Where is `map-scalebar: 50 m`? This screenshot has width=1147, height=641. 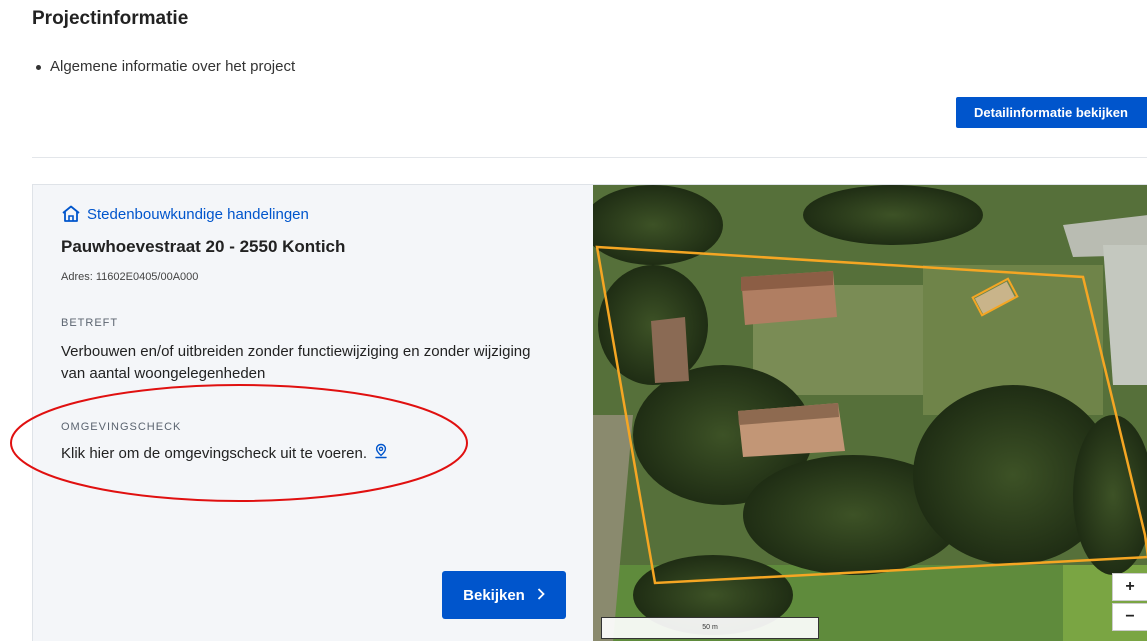
map-scalebar: 50 m is located at coordinates (710, 628).